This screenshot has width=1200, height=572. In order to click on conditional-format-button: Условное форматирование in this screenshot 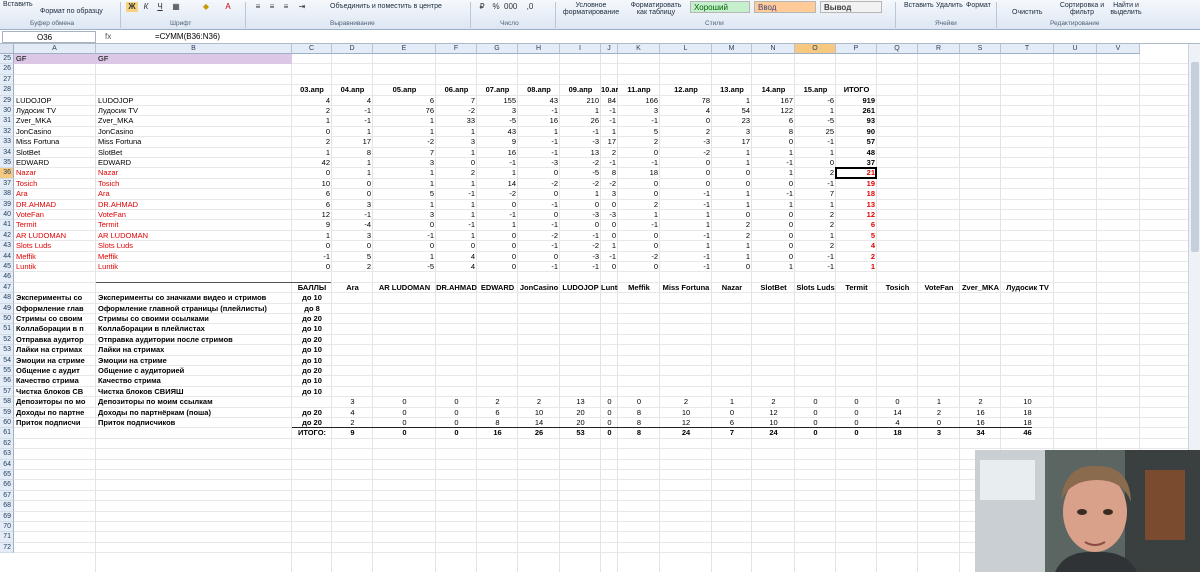, I will do `click(591, 9)`.